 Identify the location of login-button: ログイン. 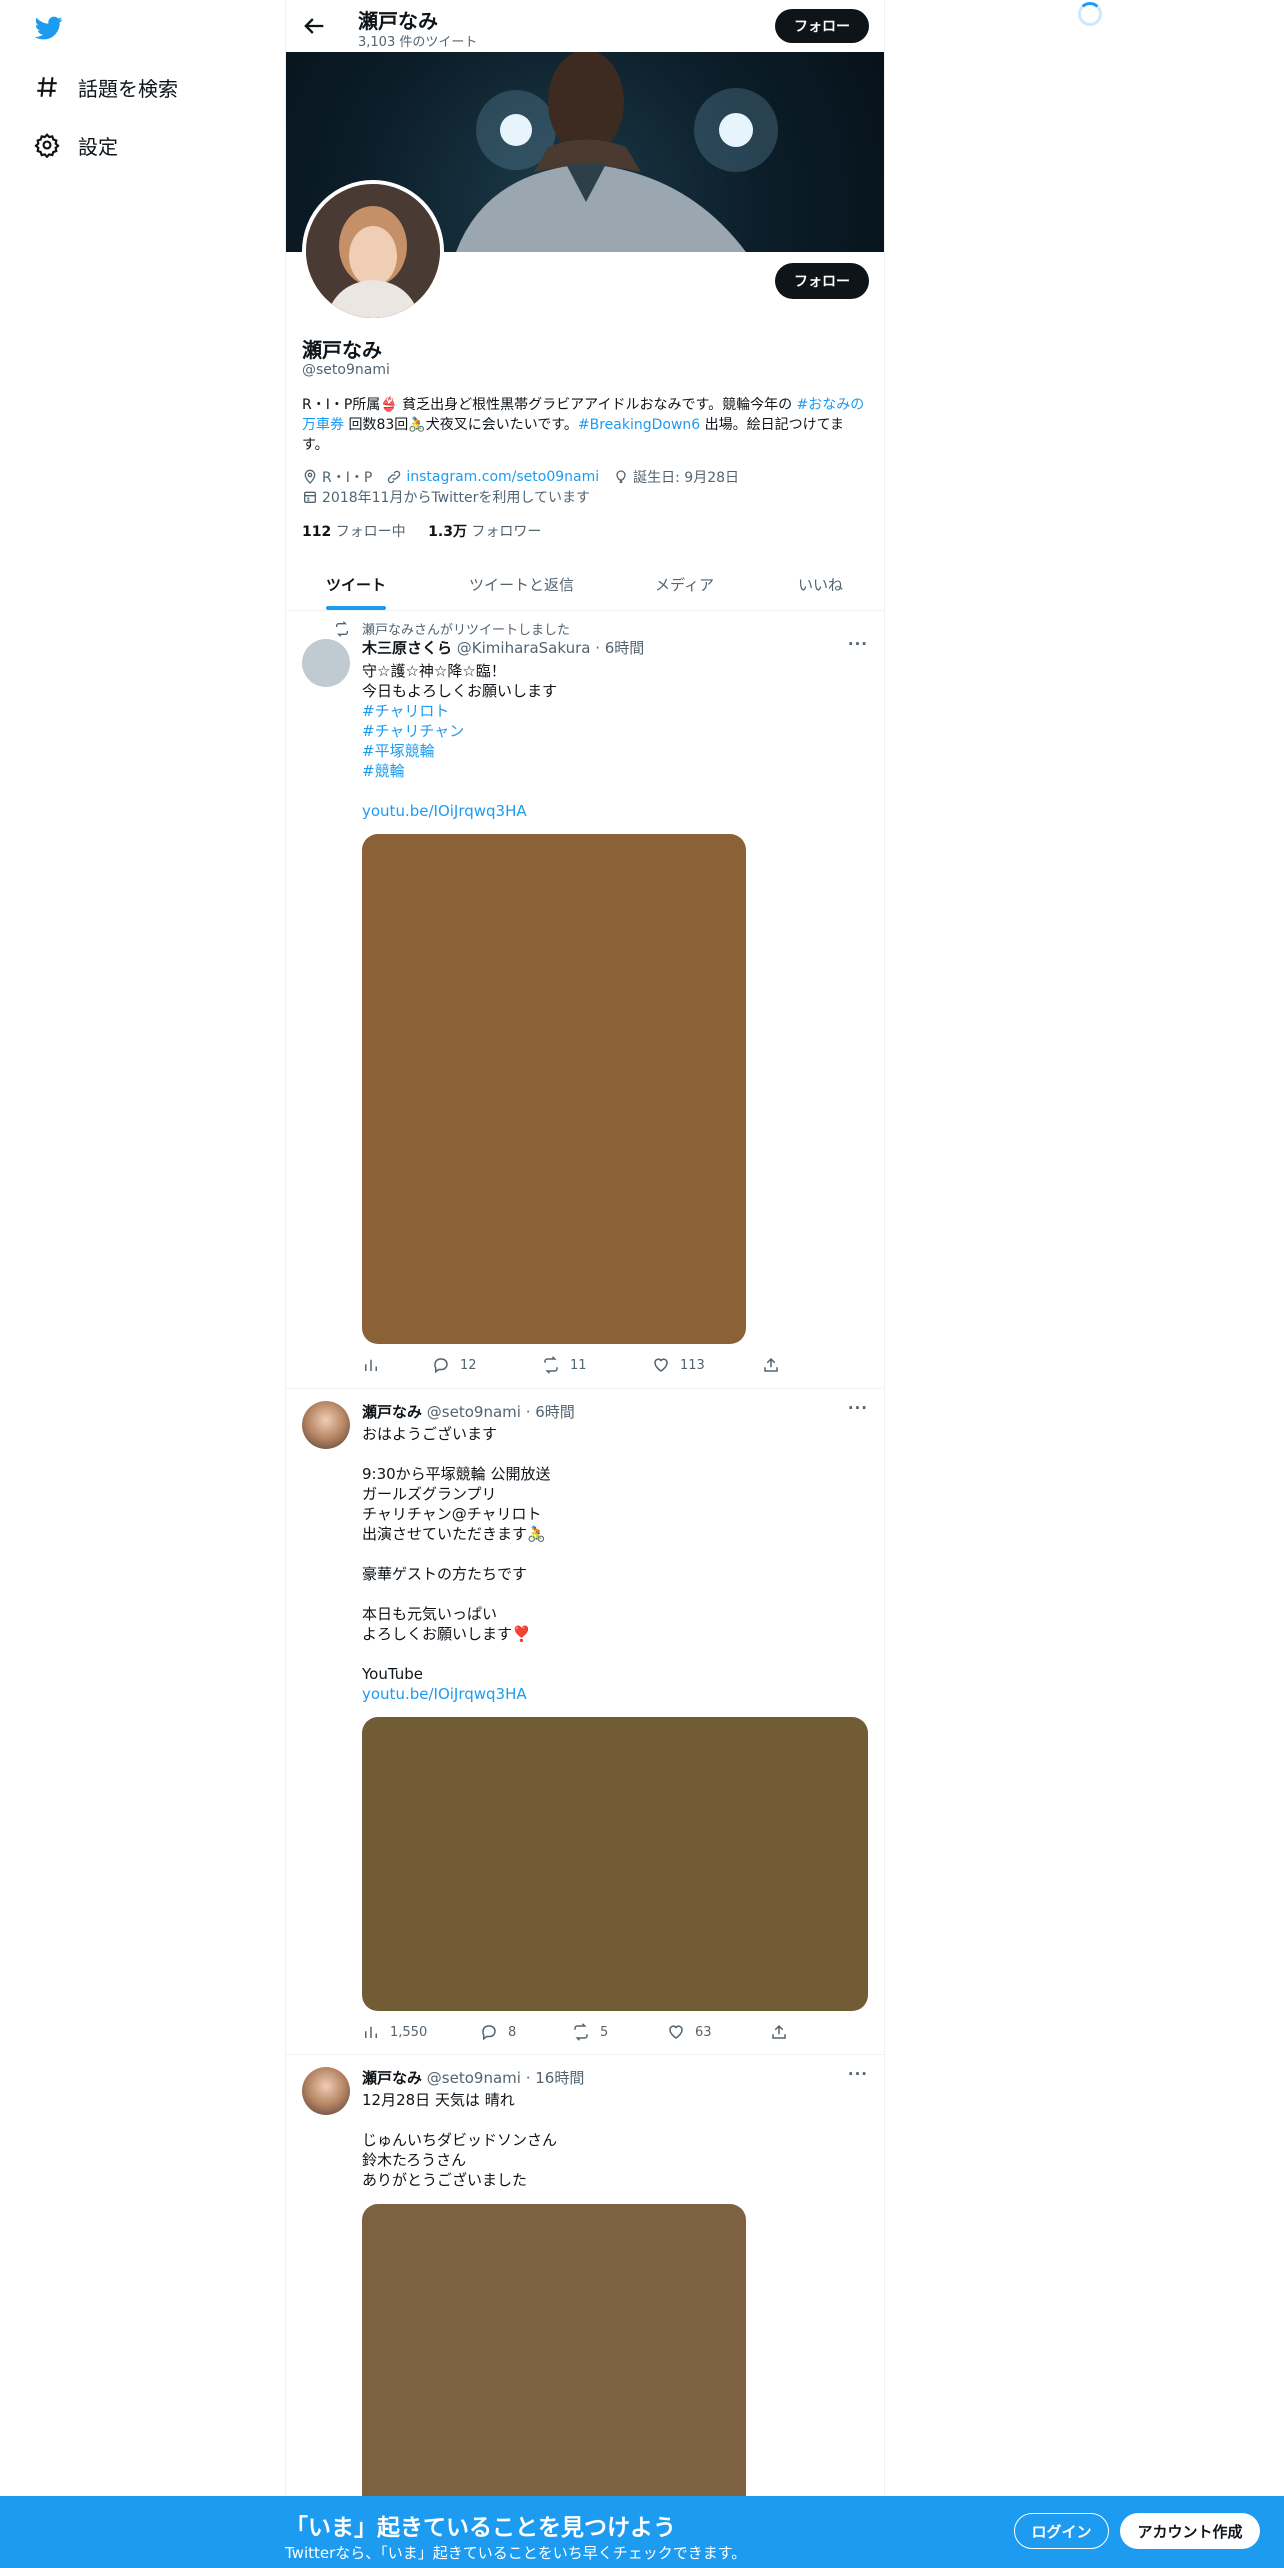
(1061, 2531).